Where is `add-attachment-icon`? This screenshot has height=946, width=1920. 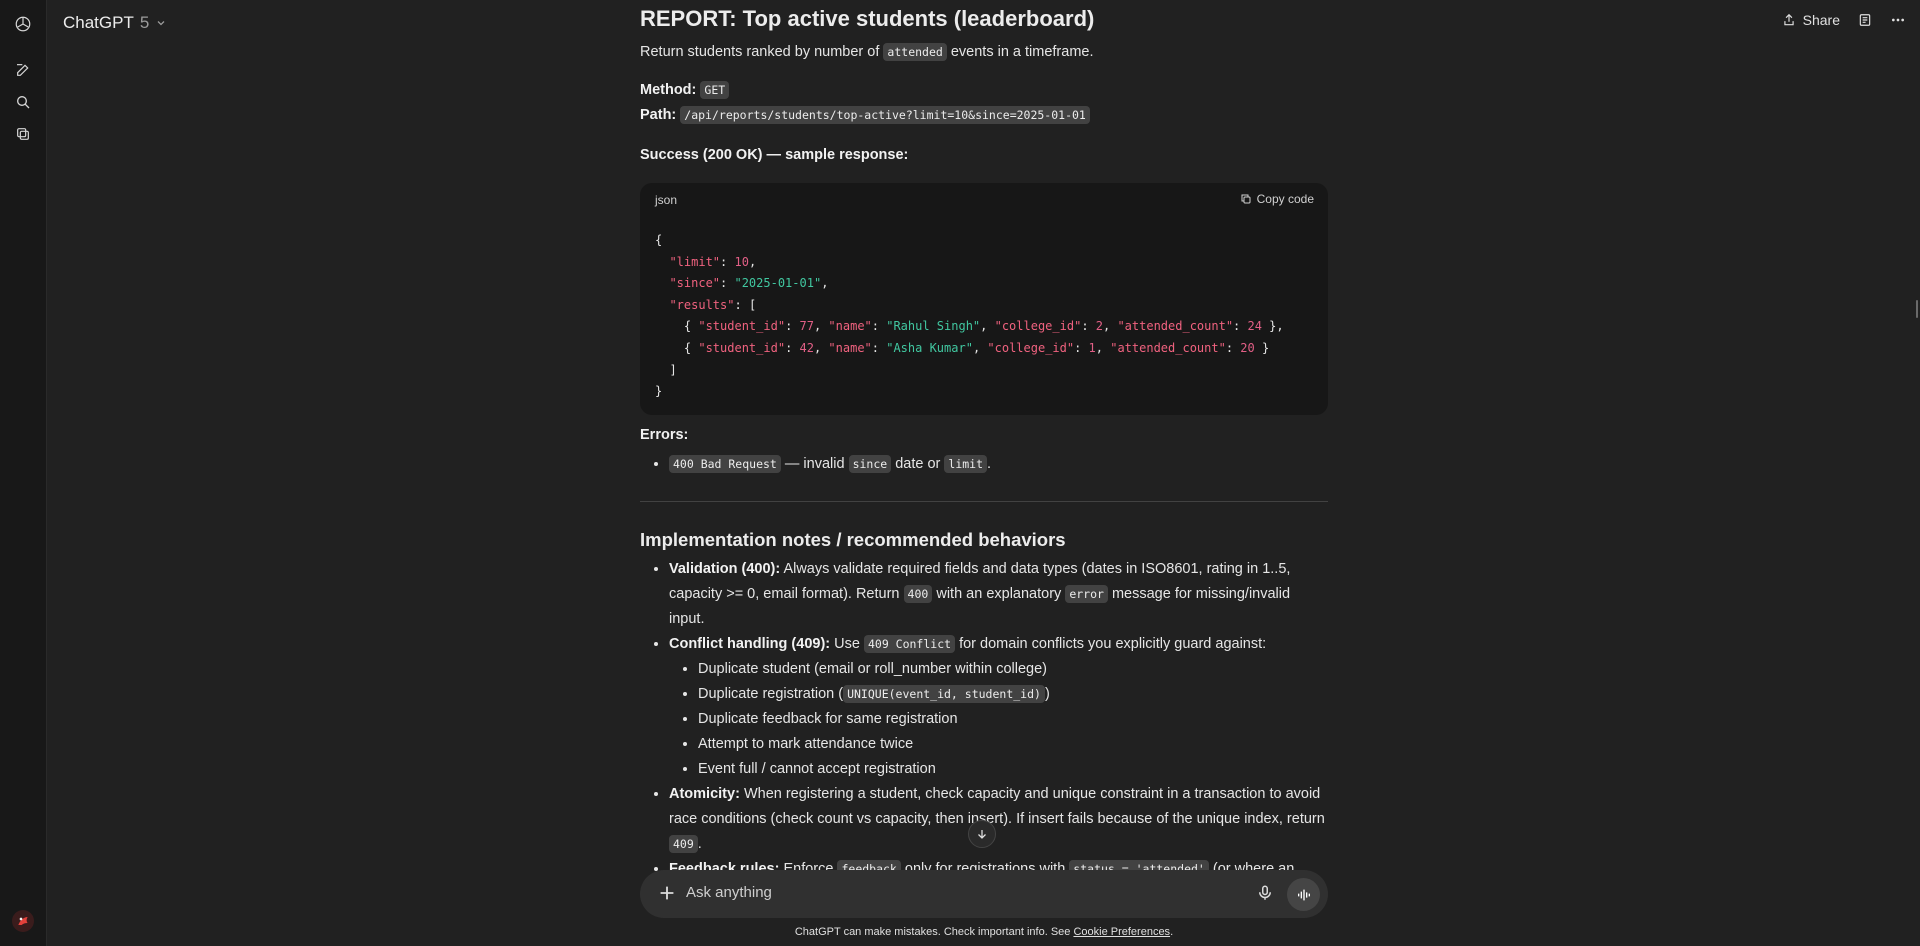
add-attachment-icon is located at coordinates (667, 895).